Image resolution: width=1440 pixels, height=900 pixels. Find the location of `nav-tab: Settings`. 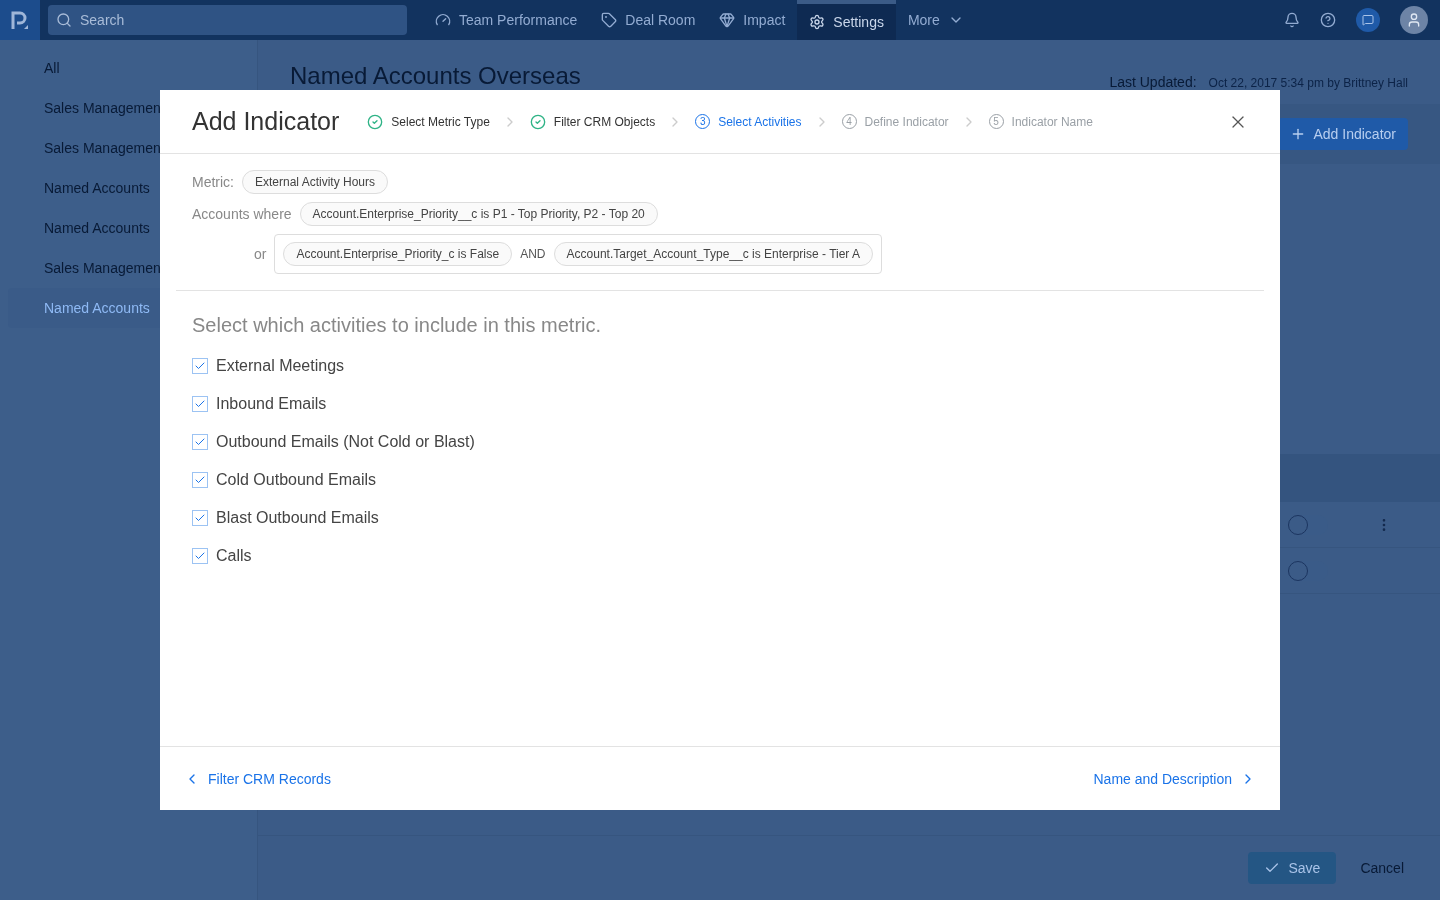

nav-tab: Settings is located at coordinates (846, 20).